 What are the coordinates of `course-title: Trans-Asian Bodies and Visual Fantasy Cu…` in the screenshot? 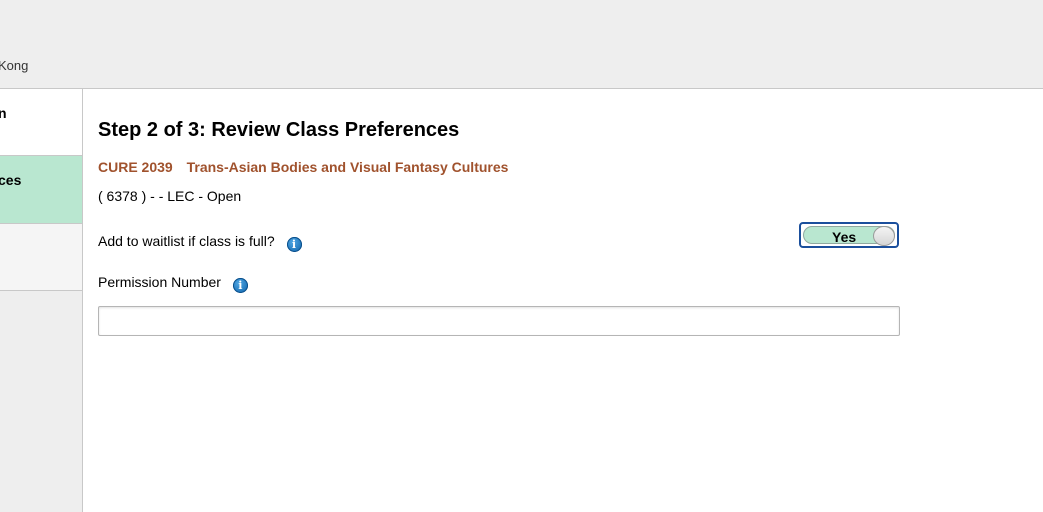 It's located at (347, 167).